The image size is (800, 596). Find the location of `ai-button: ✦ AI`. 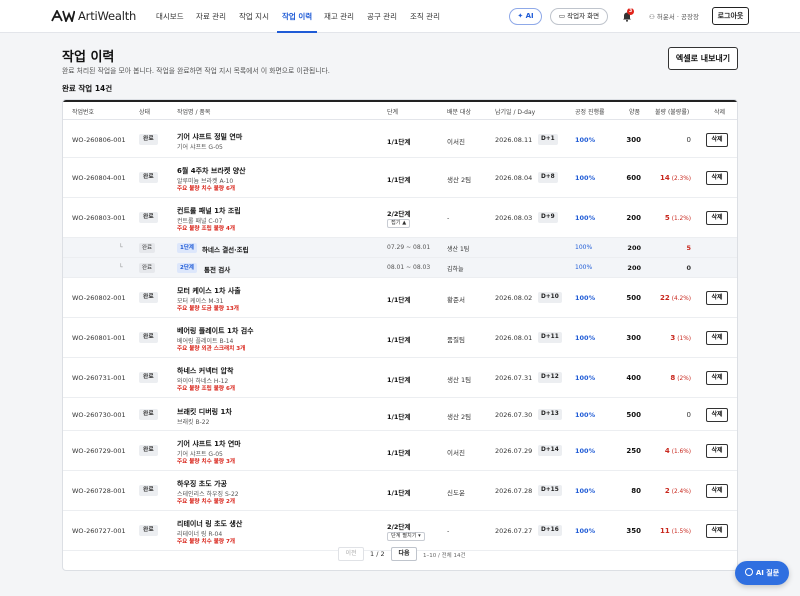

ai-button: ✦ AI is located at coordinates (525, 16).